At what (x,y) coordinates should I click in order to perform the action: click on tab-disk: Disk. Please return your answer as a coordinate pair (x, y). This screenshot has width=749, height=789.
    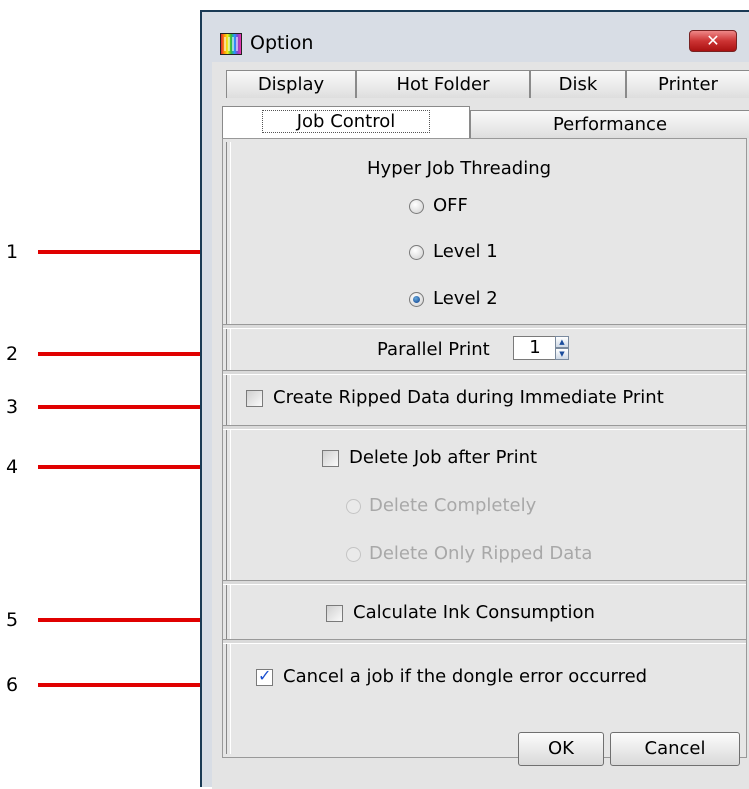
    Looking at the image, I should click on (578, 84).